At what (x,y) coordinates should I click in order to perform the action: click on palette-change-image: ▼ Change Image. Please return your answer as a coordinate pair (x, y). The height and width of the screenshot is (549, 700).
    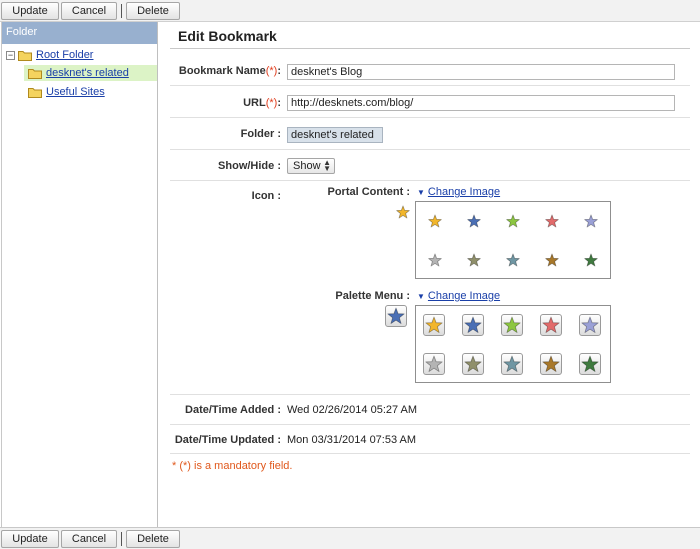
    Looking at the image, I should click on (458, 296).